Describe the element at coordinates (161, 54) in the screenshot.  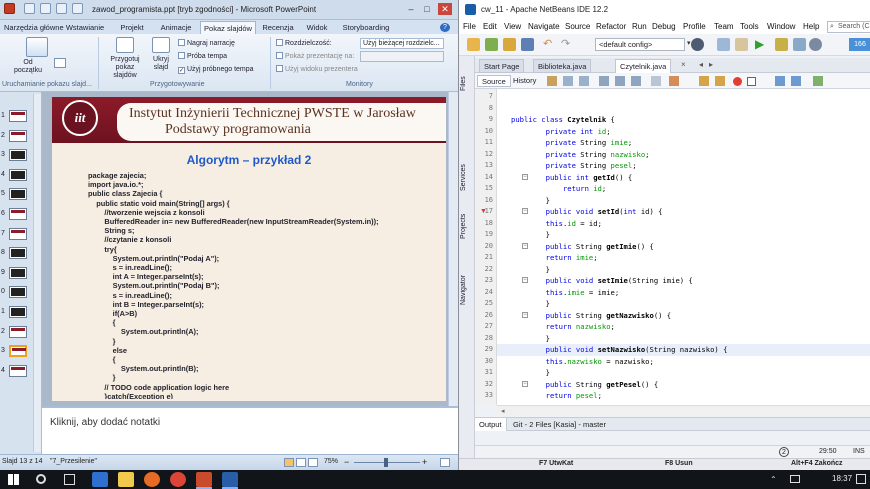
I see `hide-slide-button: Ukryj slajd` at that location.